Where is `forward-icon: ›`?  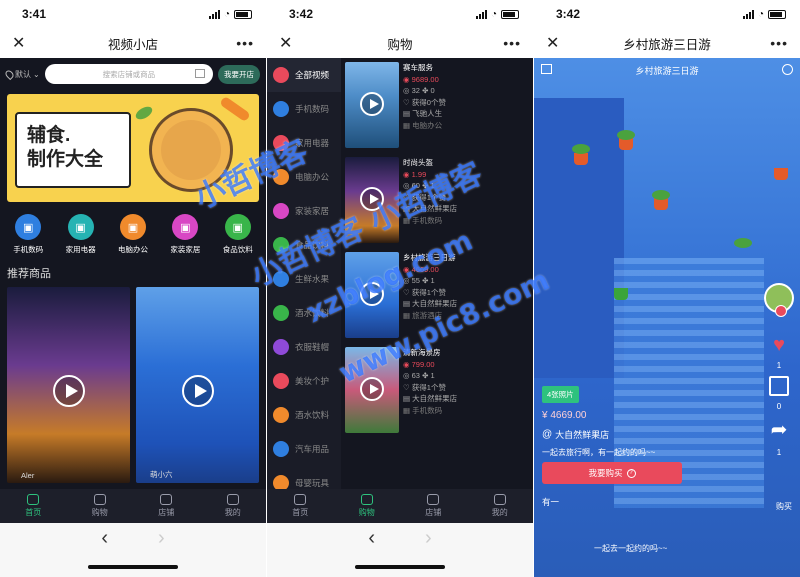 forward-icon: › is located at coordinates (161, 537).